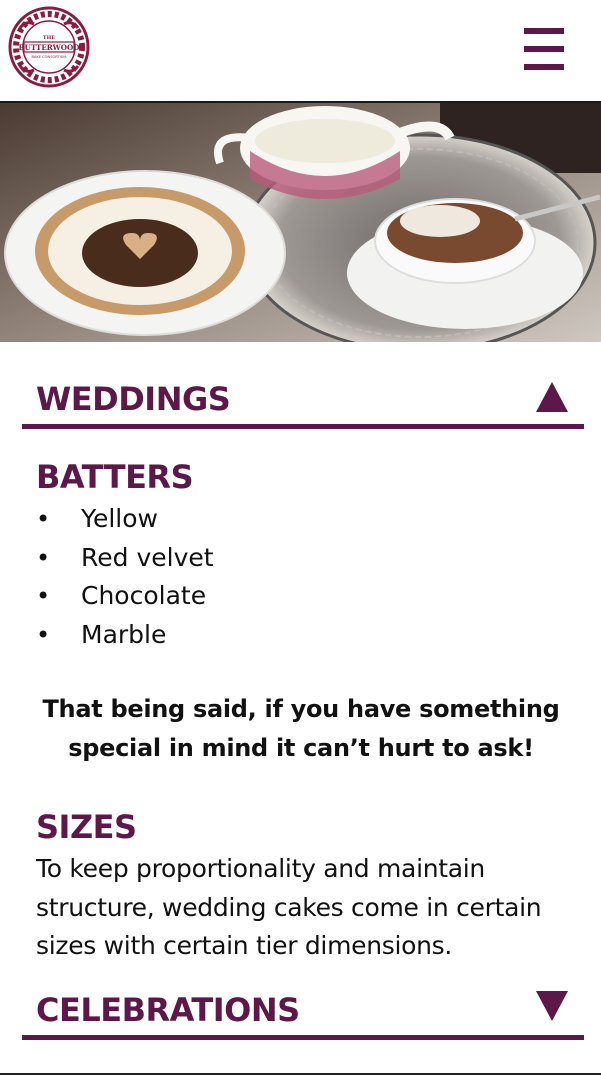 The image size is (601, 1075). Describe the element at coordinates (300, 51) in the screenshot. I see `site-header: THE BUTTERWOOD BAKE CONSORTIUM` at that location.